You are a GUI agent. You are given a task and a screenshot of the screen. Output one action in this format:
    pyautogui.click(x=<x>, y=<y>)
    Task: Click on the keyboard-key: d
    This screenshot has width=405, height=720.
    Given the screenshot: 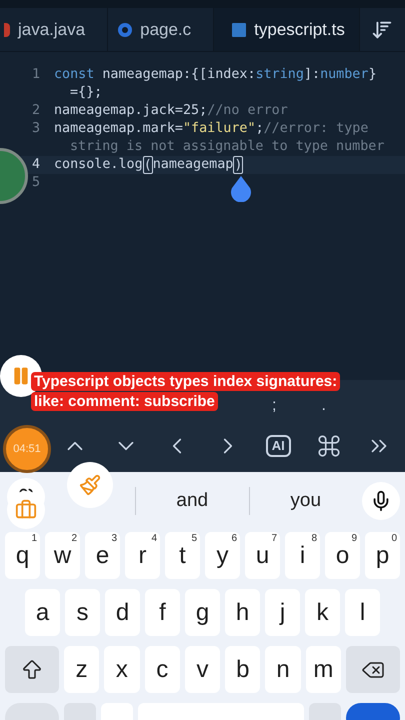 What is the action you would take?
    pyautogui.click(x=122, y=612)
    